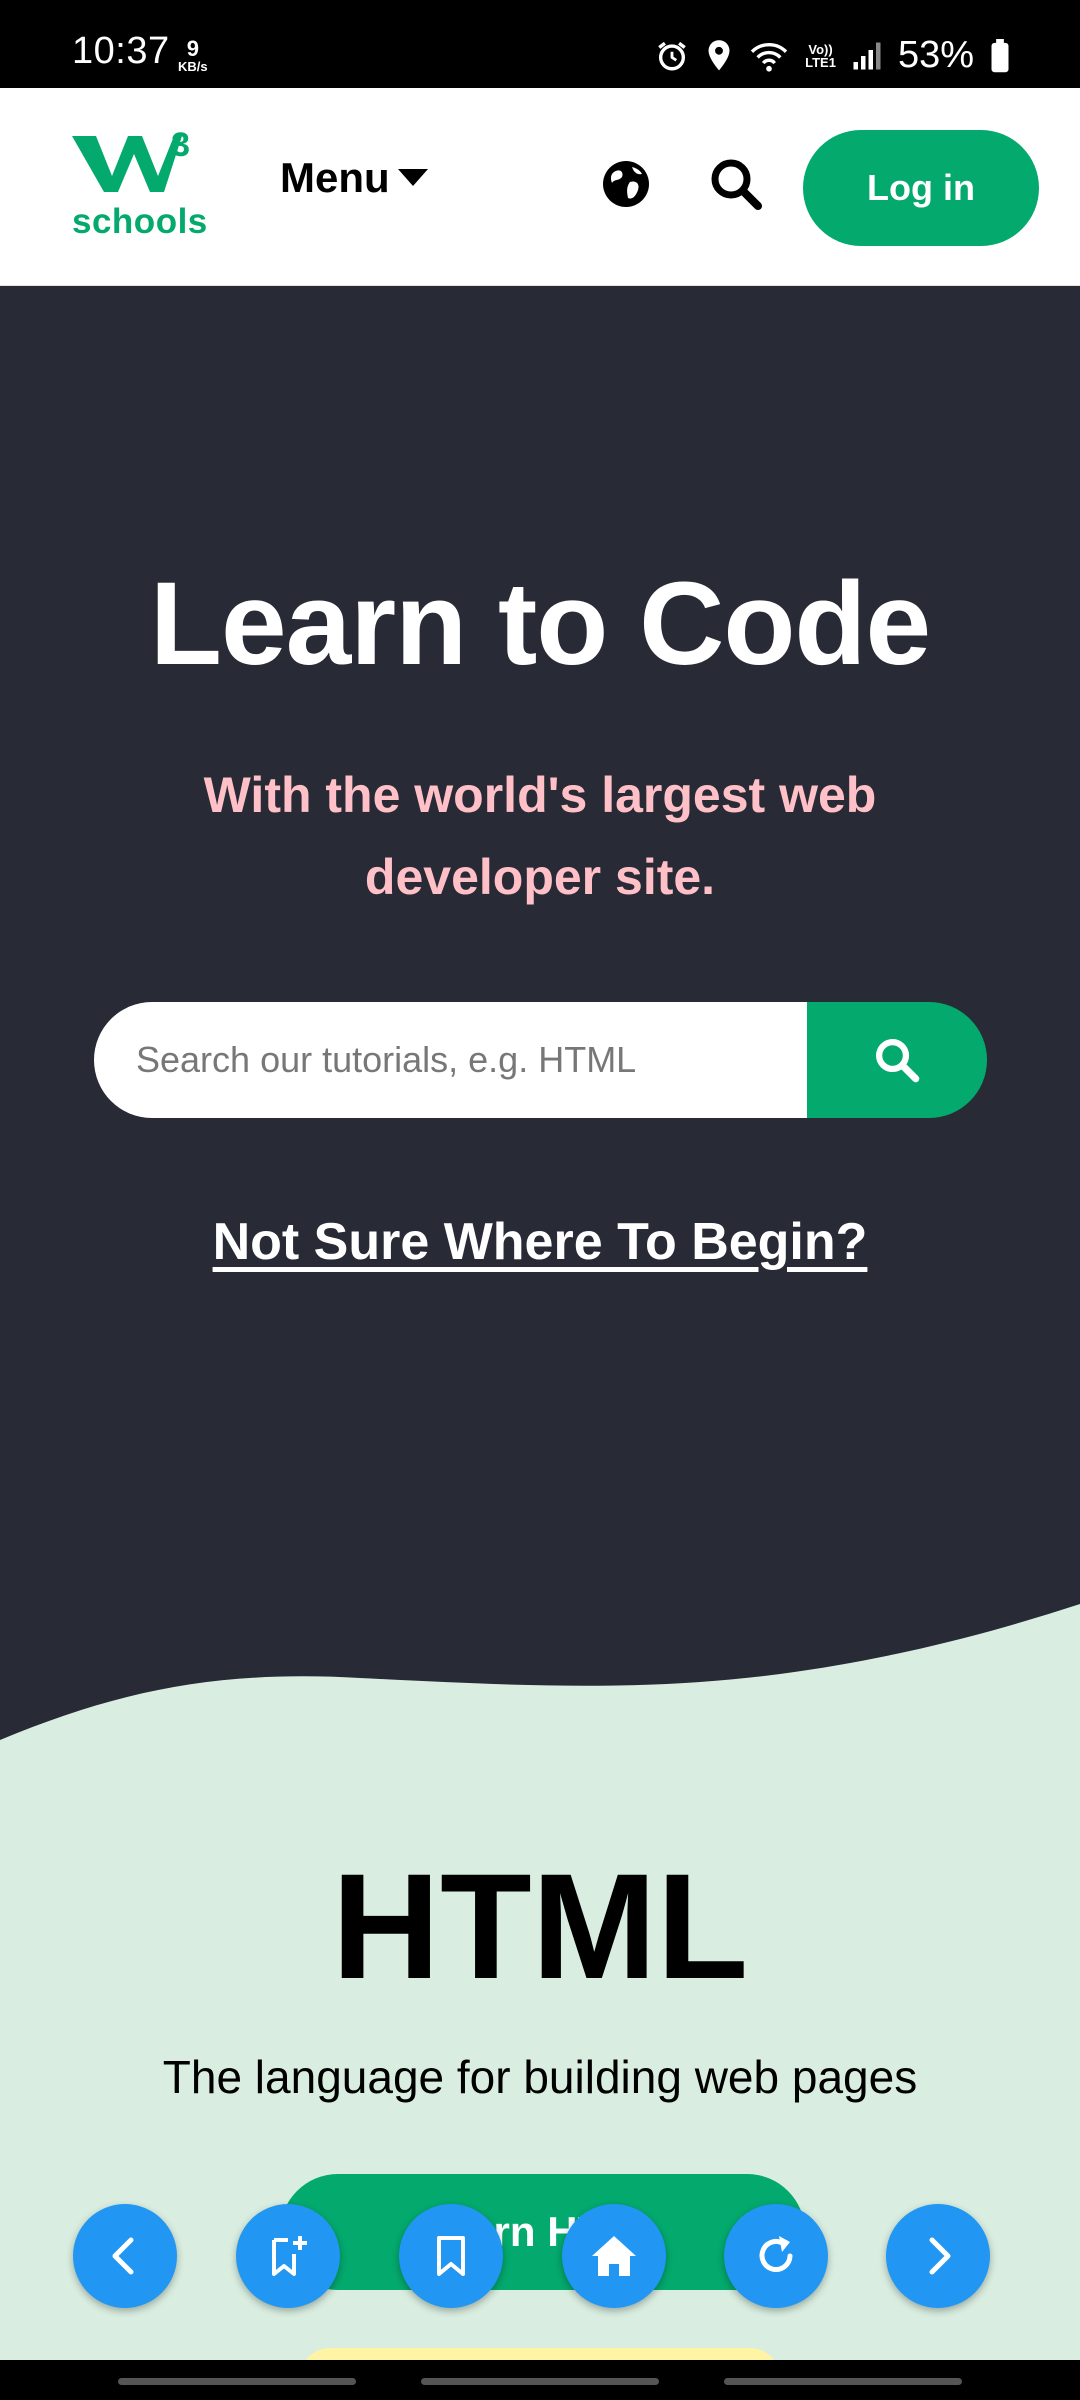  I want to click on back-icon, so click(123, 2256).